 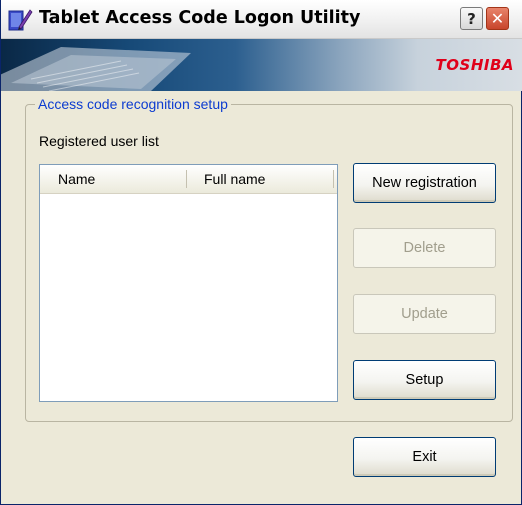 What do you see at coordinates (200, 18) in the screenshot?
I see `window-title: Tablet Access Code Logon Utility` at bounding box center [200, 18].